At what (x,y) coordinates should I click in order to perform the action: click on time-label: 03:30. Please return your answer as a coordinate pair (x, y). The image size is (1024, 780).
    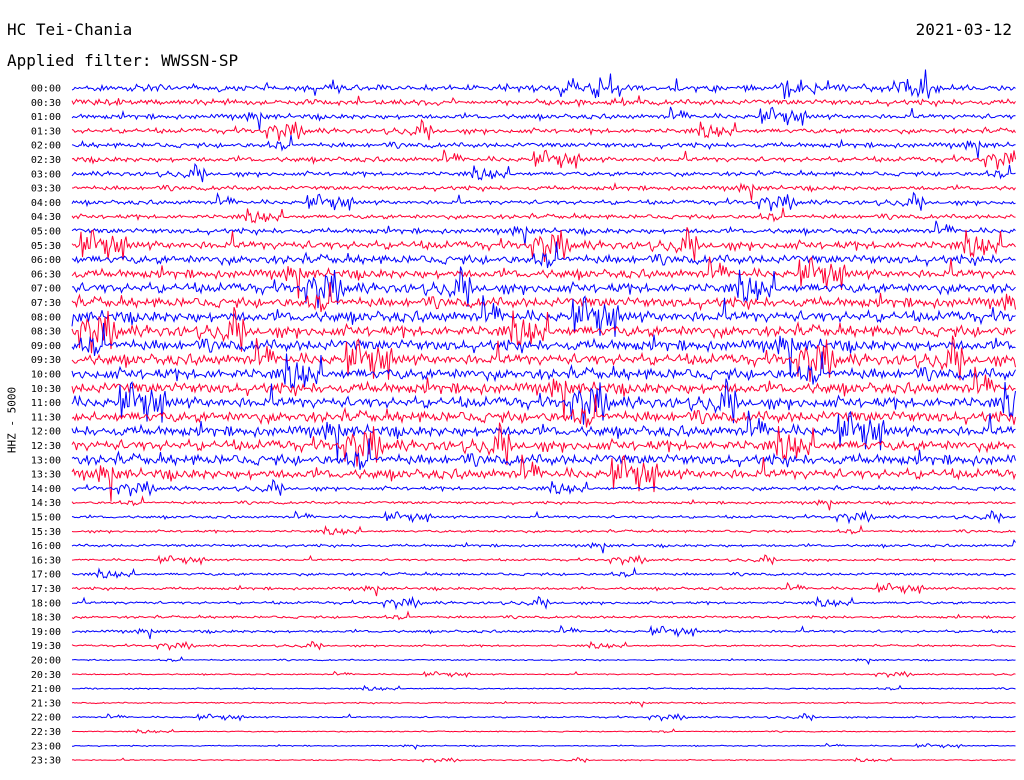
    Looking at the image, I should click on (46, 189).